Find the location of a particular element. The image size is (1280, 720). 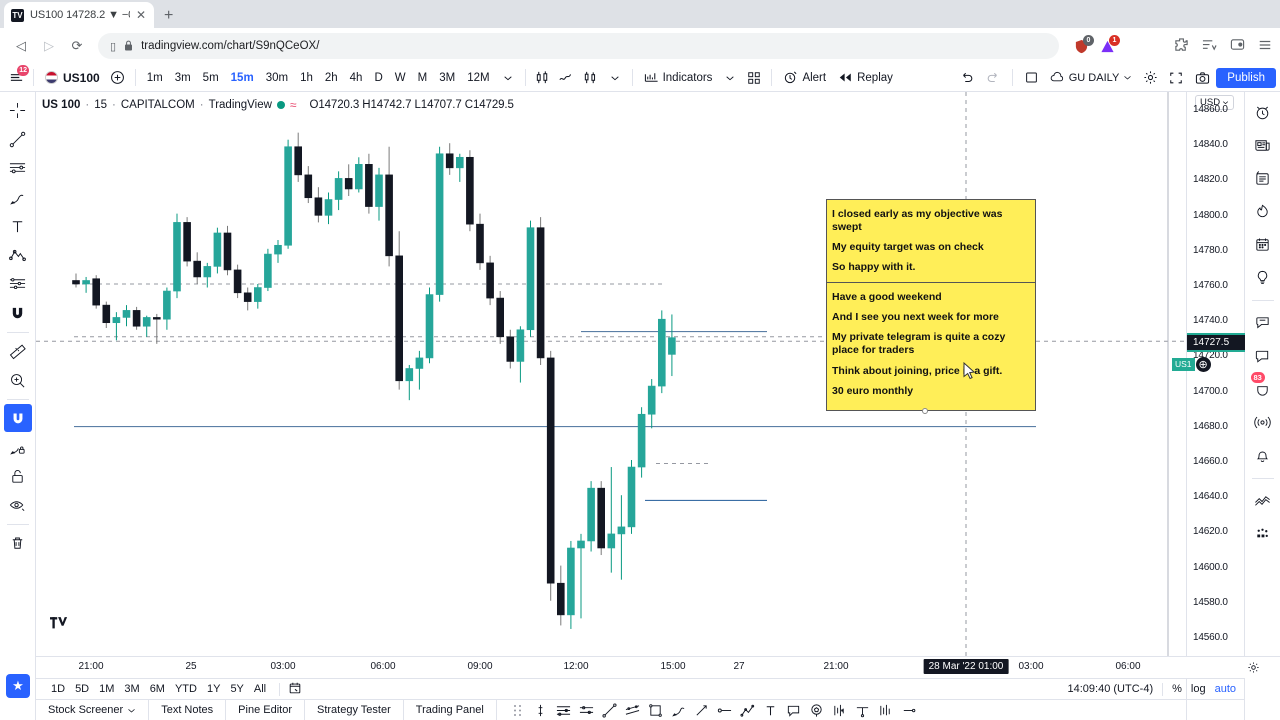

bars-pattern-icon is located at coordinates (885, 710).